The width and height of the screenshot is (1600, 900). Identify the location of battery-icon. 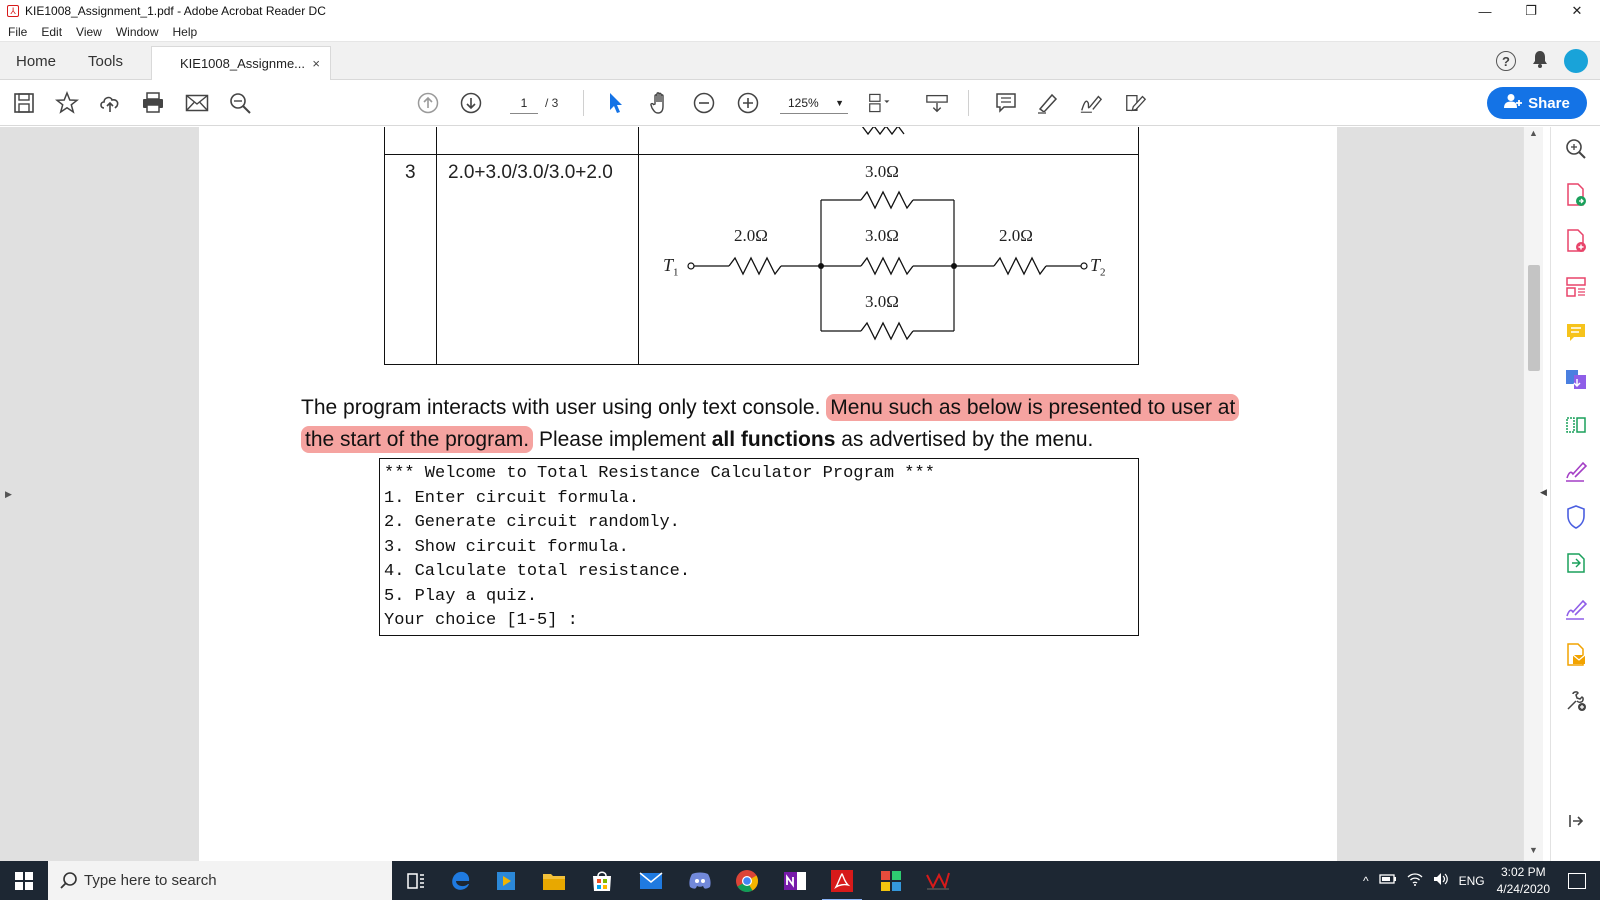
(1387, 880).